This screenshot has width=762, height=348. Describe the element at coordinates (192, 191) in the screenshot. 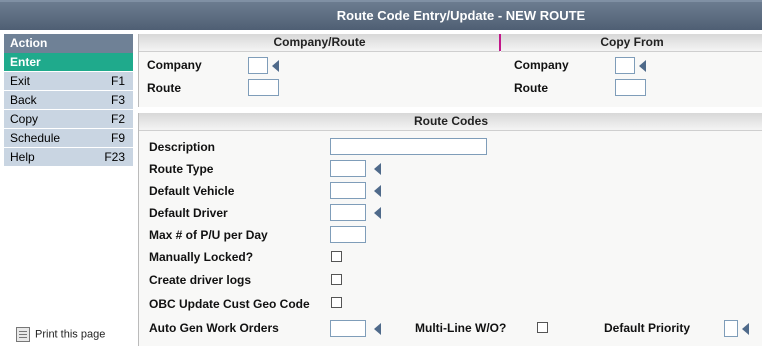

I see `default-vehicle-label: Default Vehicle` at that location.